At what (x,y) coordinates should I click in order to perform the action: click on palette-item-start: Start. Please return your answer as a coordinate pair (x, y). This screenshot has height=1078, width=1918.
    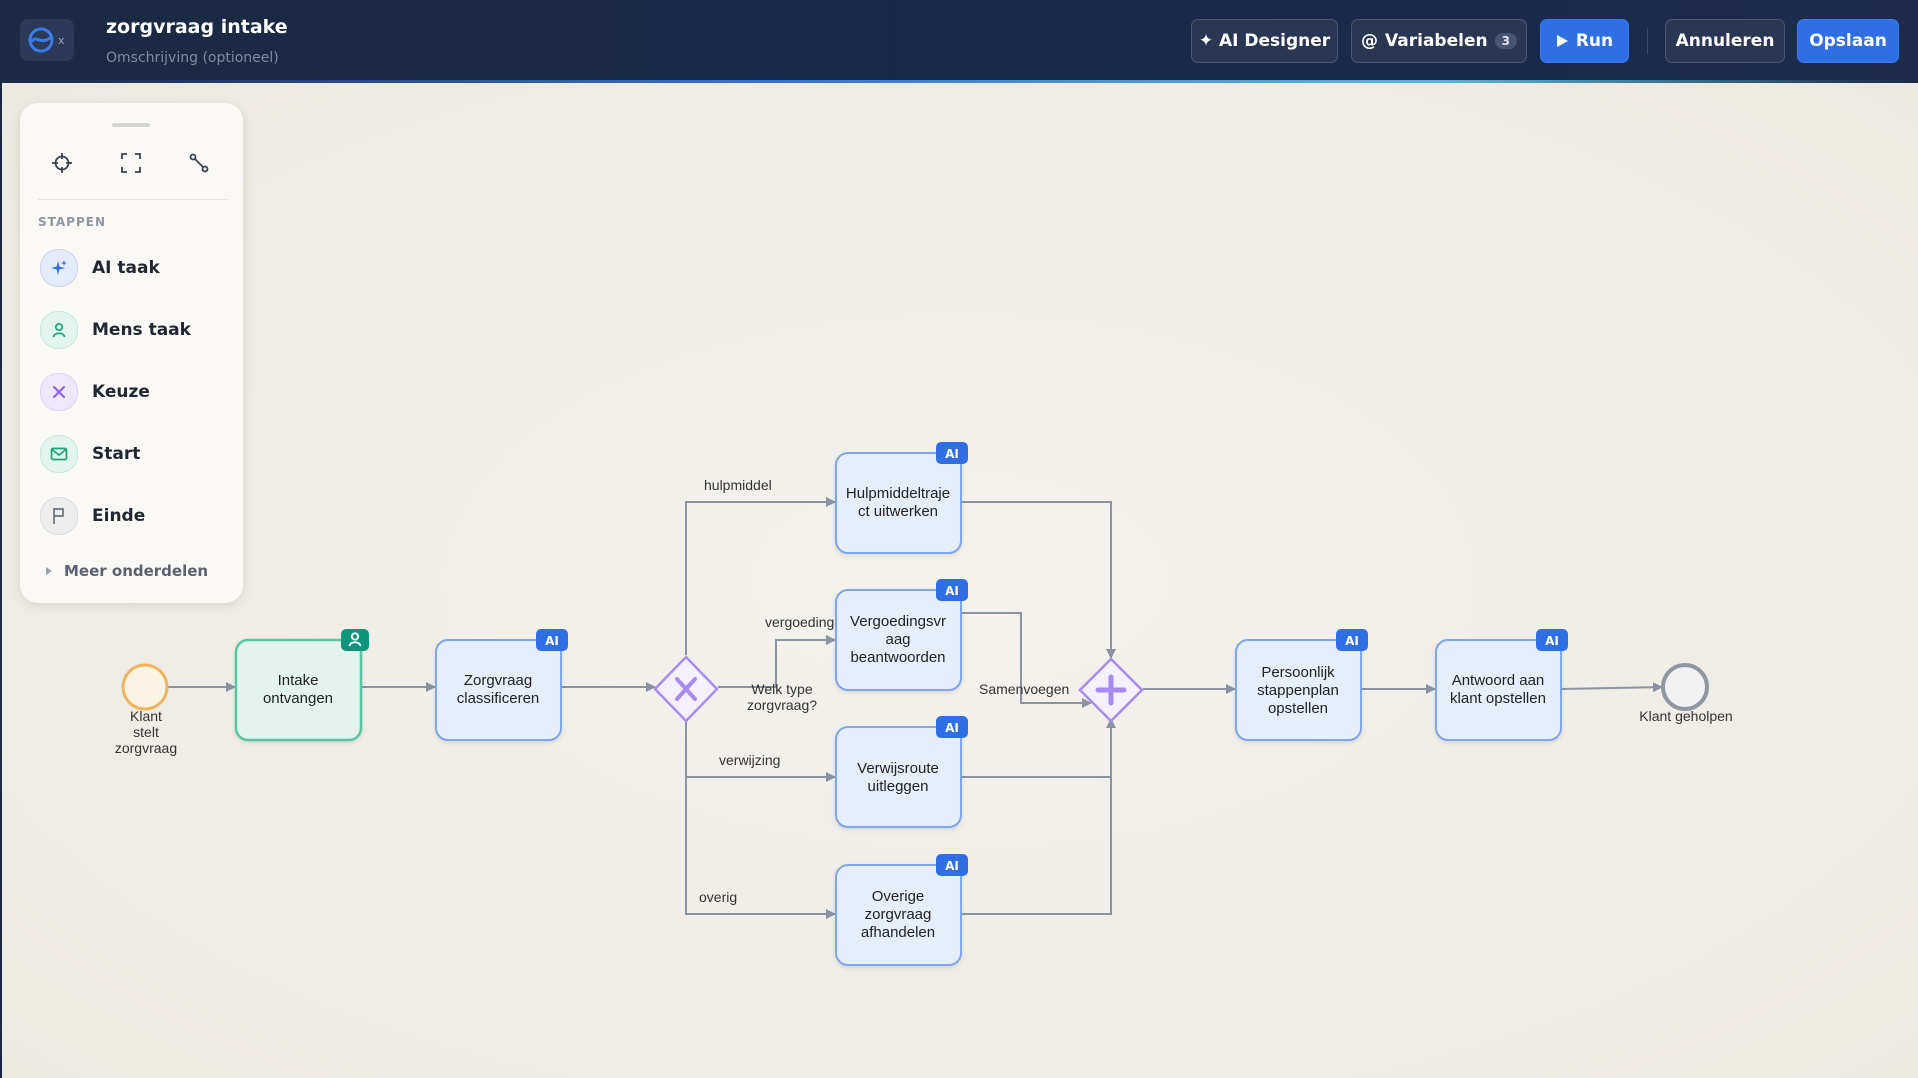
    Looking at the image, I should click on (135, 454).